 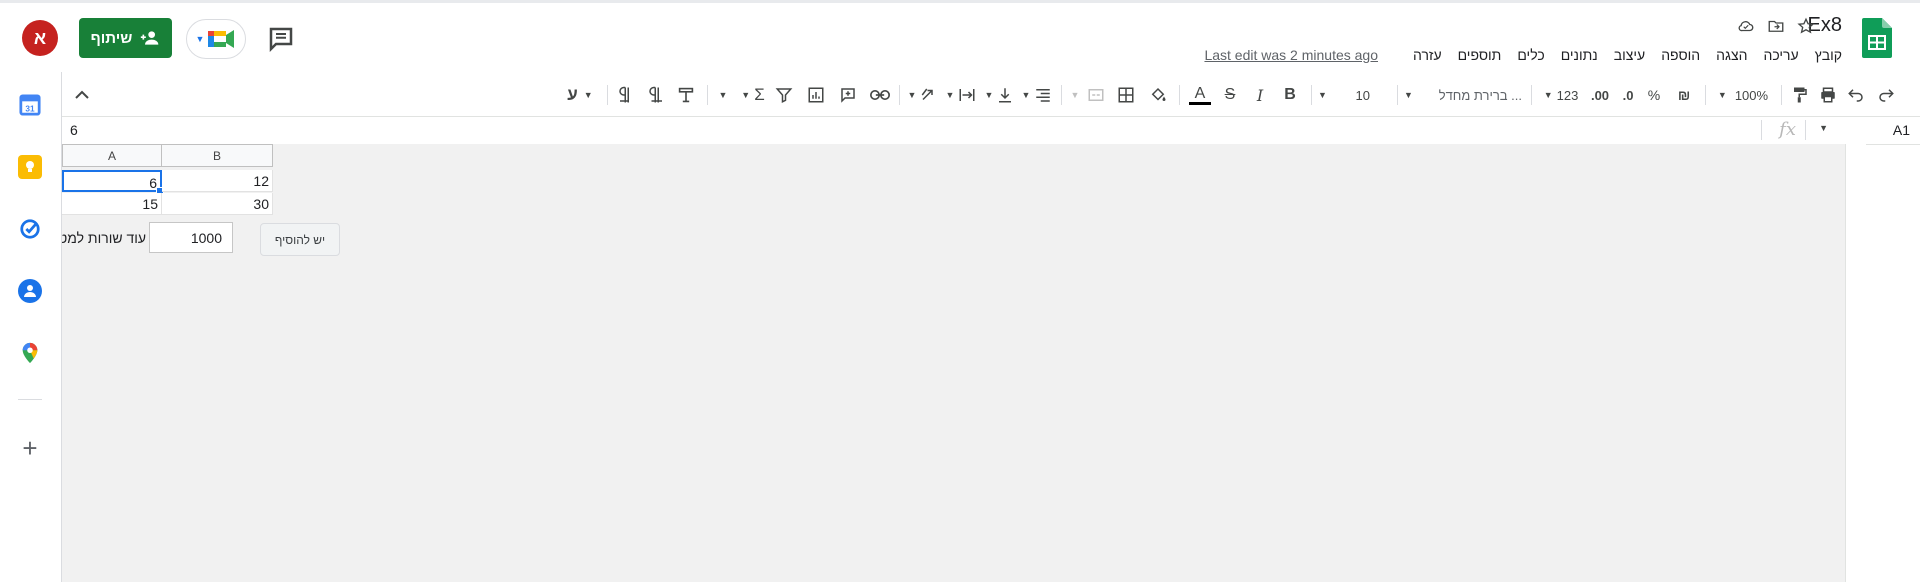 What do you see at coordinates (1353, 95) in the screenshot?
I see `font-size-select: ▼ 10` at bounding box center [1353, 95].